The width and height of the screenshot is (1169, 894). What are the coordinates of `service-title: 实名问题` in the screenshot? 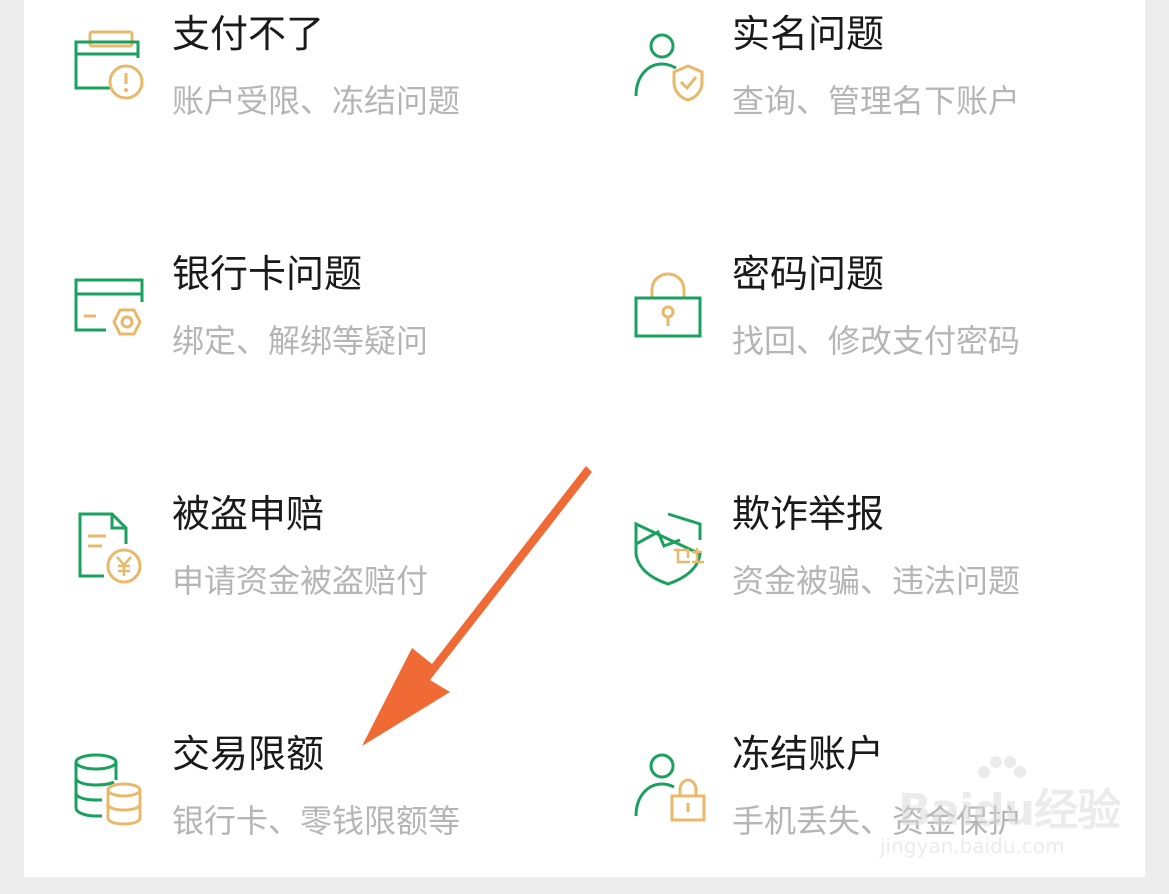 It's located at (808, 34).